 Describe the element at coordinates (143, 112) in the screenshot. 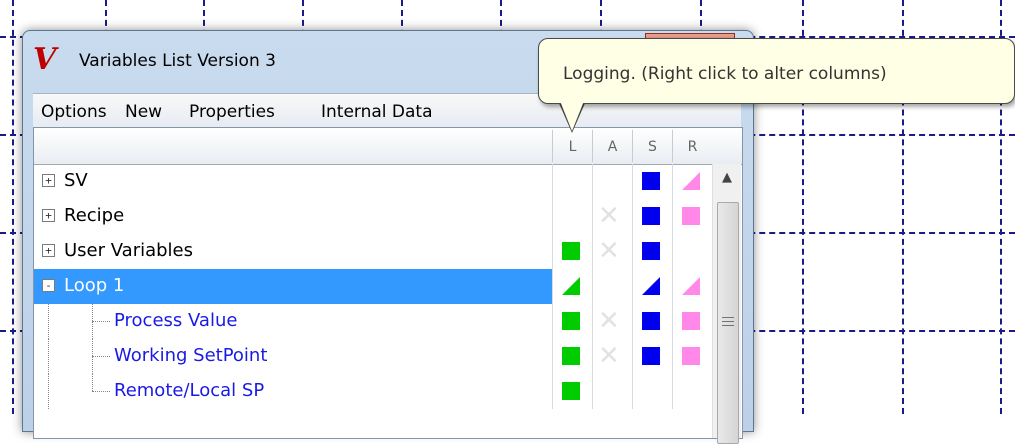

I see `menu-new: New` at that location.